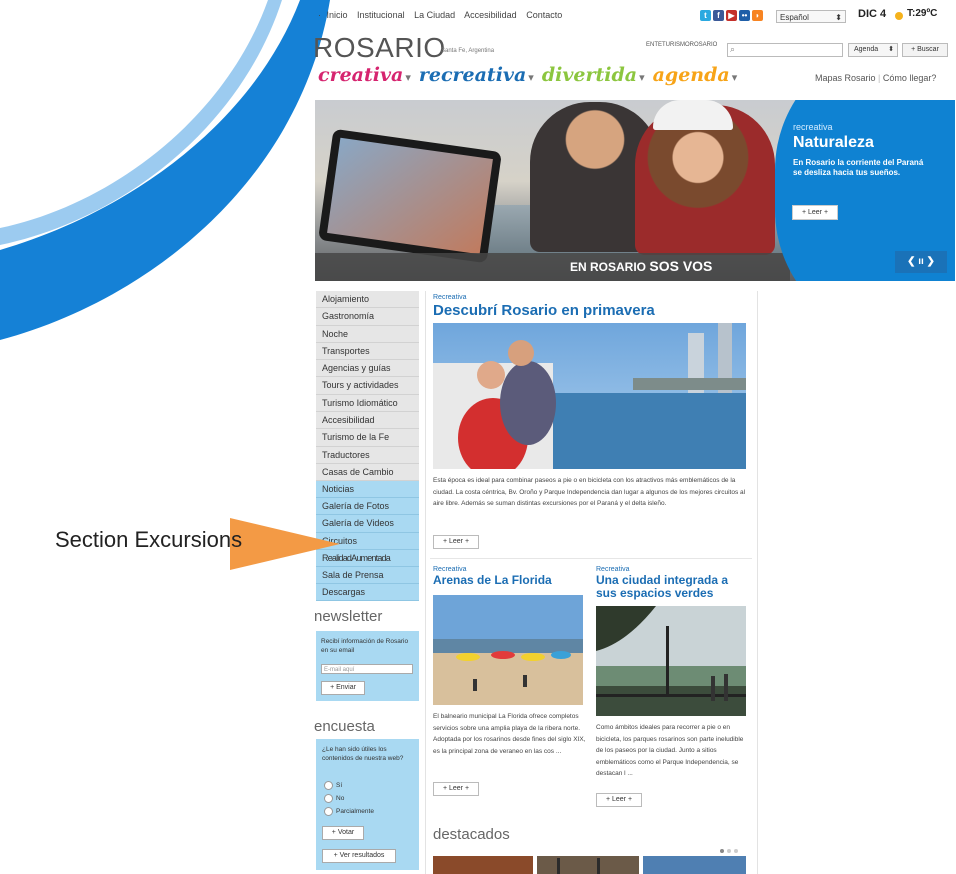 The width and height of the screenshot is (956, 874). I want to click on hero-read-more-button: + Leer +, so click(815, 212).